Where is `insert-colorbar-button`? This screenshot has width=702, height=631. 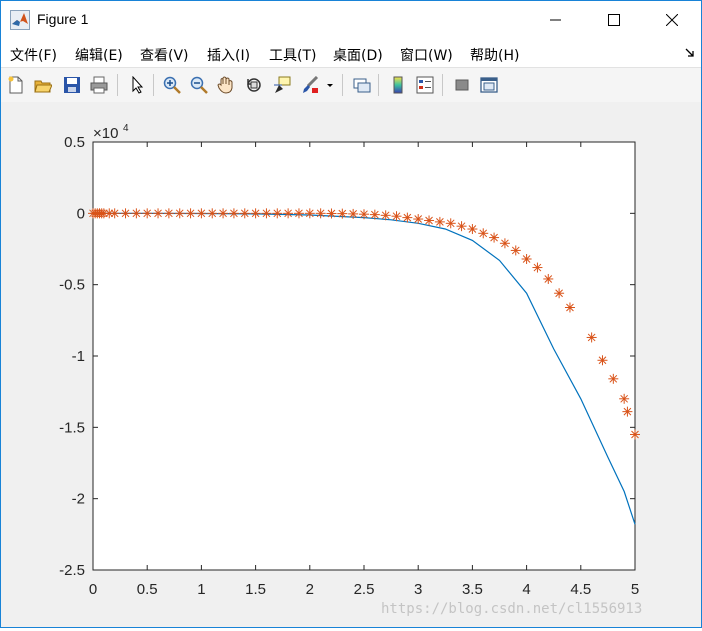
insert-colorbar-button is located at coordinates (398, 85).